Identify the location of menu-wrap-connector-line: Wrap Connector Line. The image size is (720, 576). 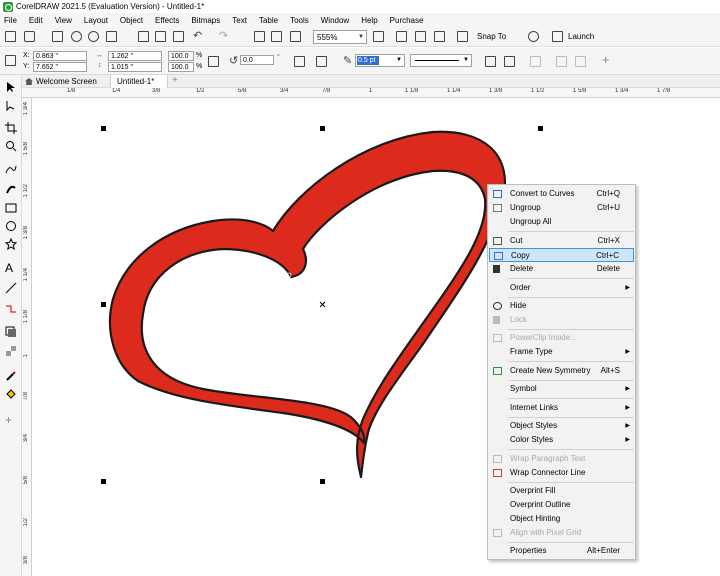
(561, 473).